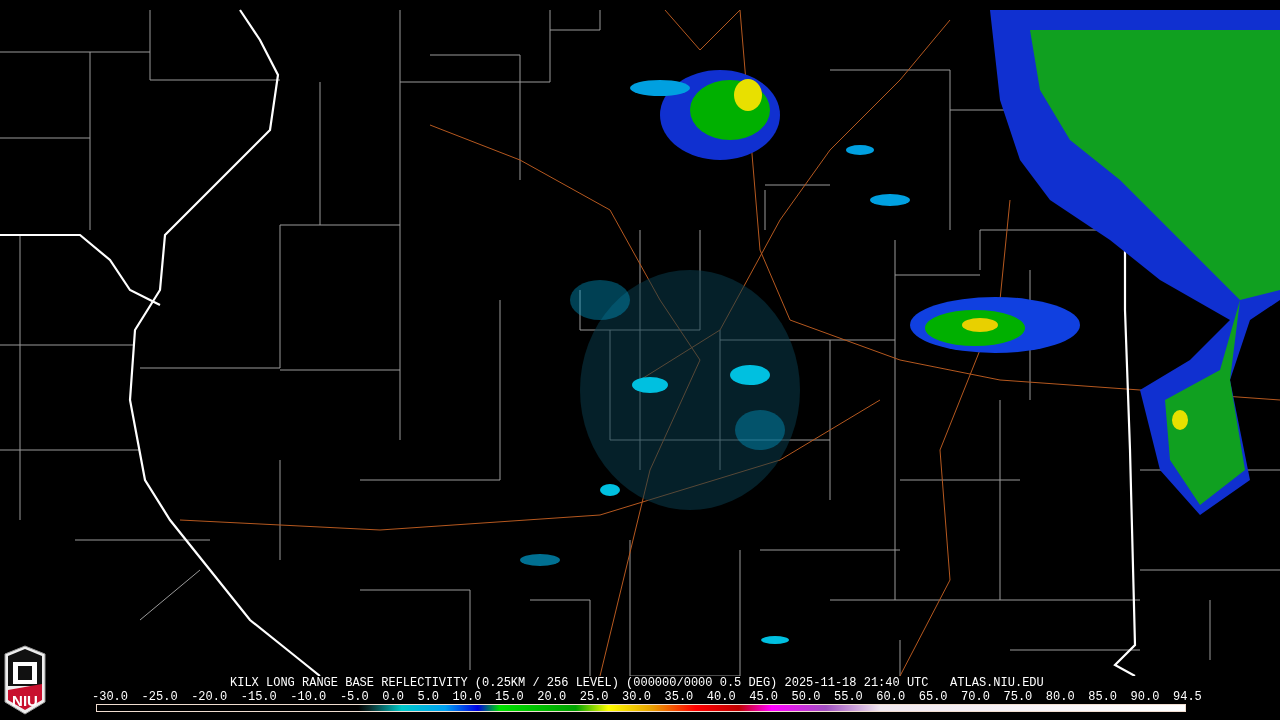 Image resolution: width=1280 pixels, height=720 pixels. Describe the element at coordinates (806, 697) in the screenshot. I see `scale-label: 50.0` at that location.